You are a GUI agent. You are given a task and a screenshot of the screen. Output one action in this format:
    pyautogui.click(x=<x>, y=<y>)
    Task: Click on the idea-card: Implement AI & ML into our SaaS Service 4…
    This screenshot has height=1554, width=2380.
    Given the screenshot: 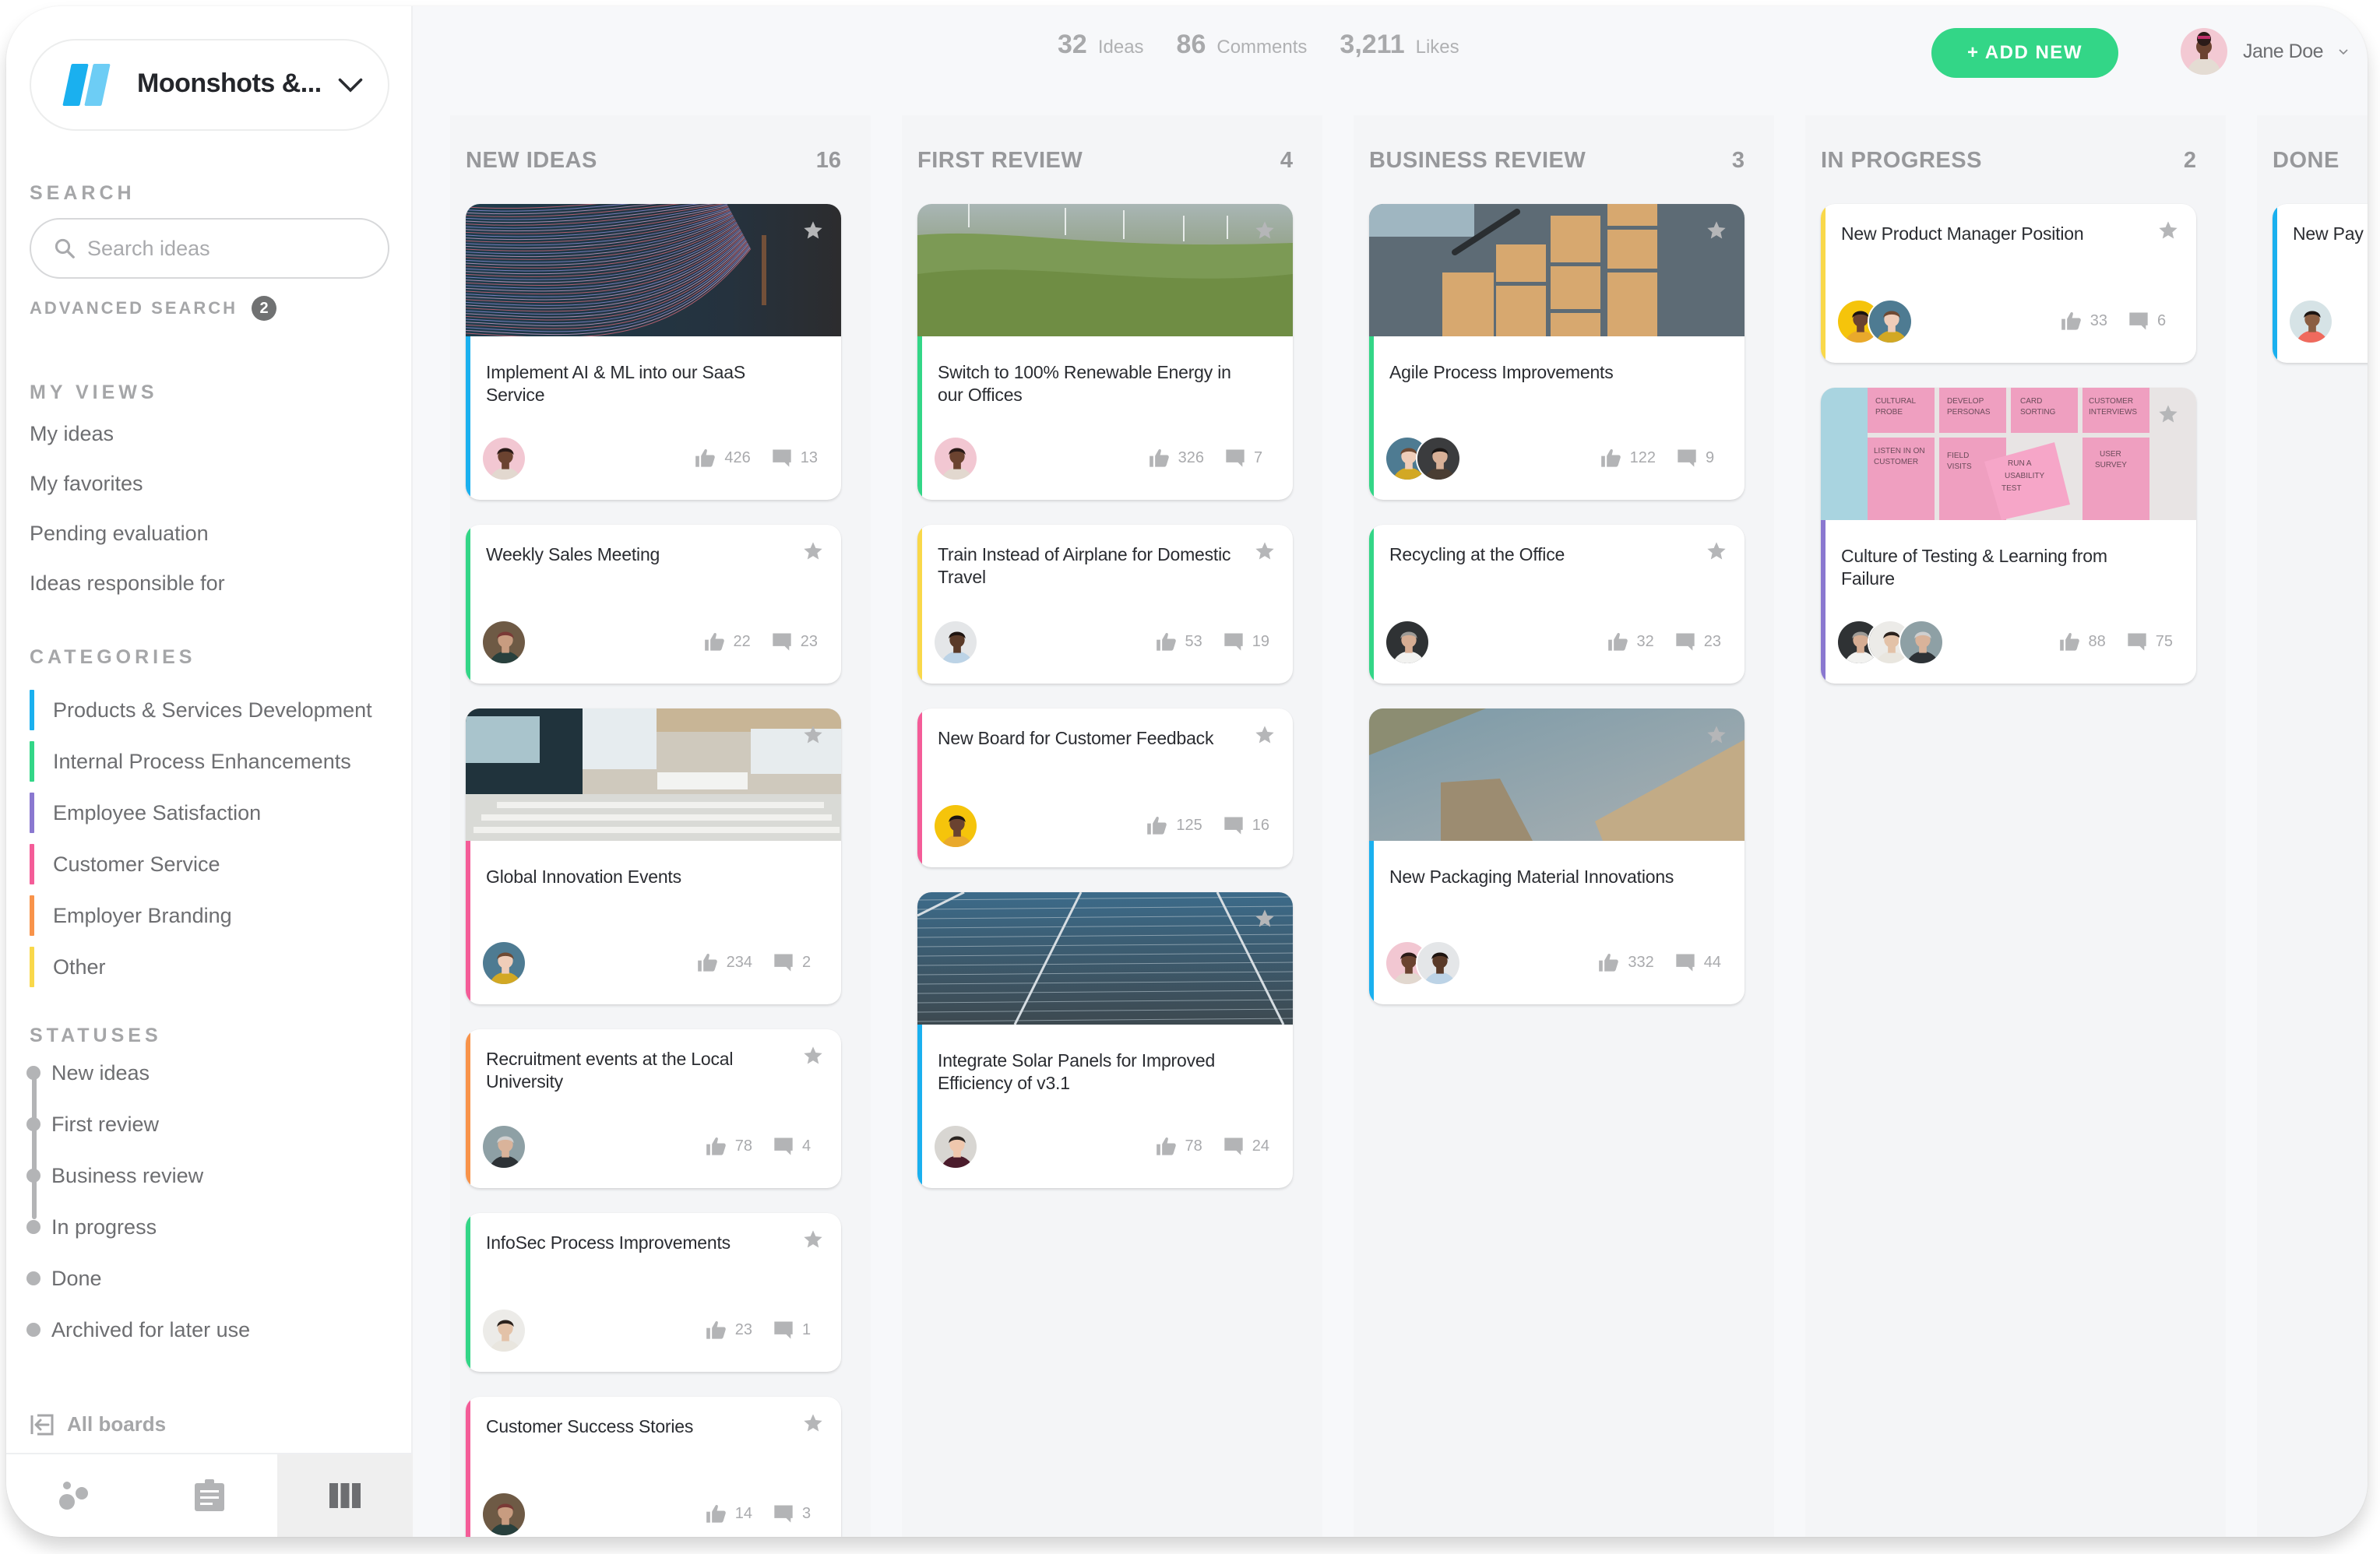 What is the action you would take?
    pyautogui.click(x=653, y=352)
    